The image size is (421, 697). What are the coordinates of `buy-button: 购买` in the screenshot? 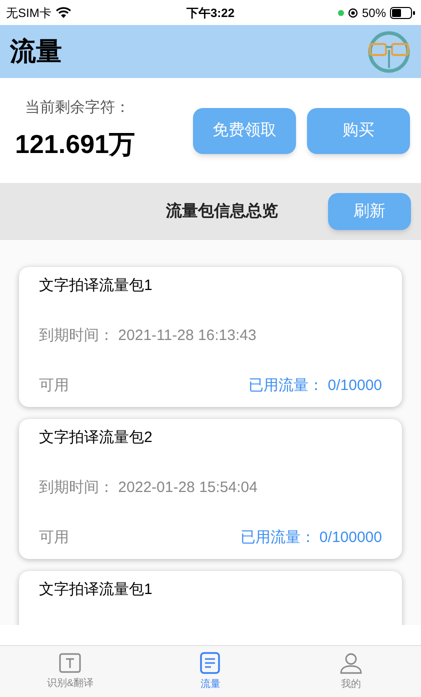 It's located at (358, 131).